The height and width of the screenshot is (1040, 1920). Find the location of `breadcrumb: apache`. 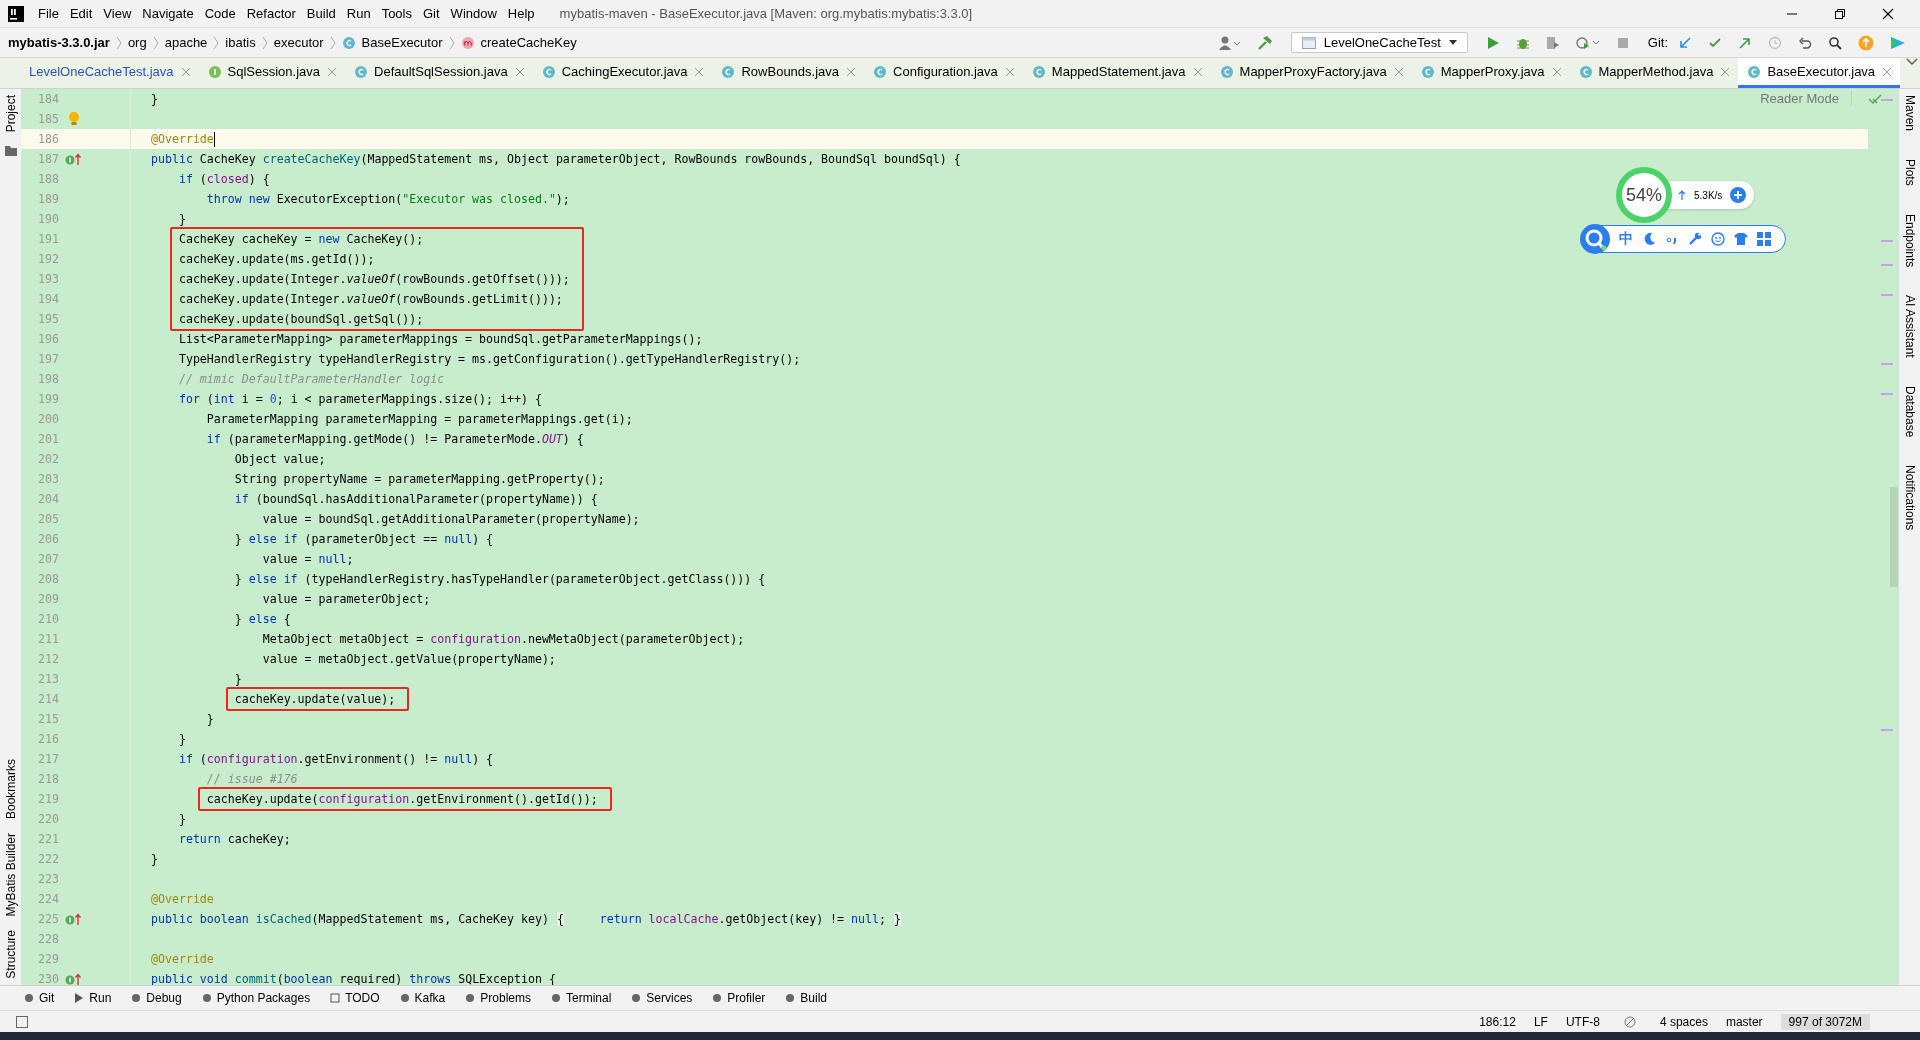

breadcrumb: apache is located at coordinates (186, 42).